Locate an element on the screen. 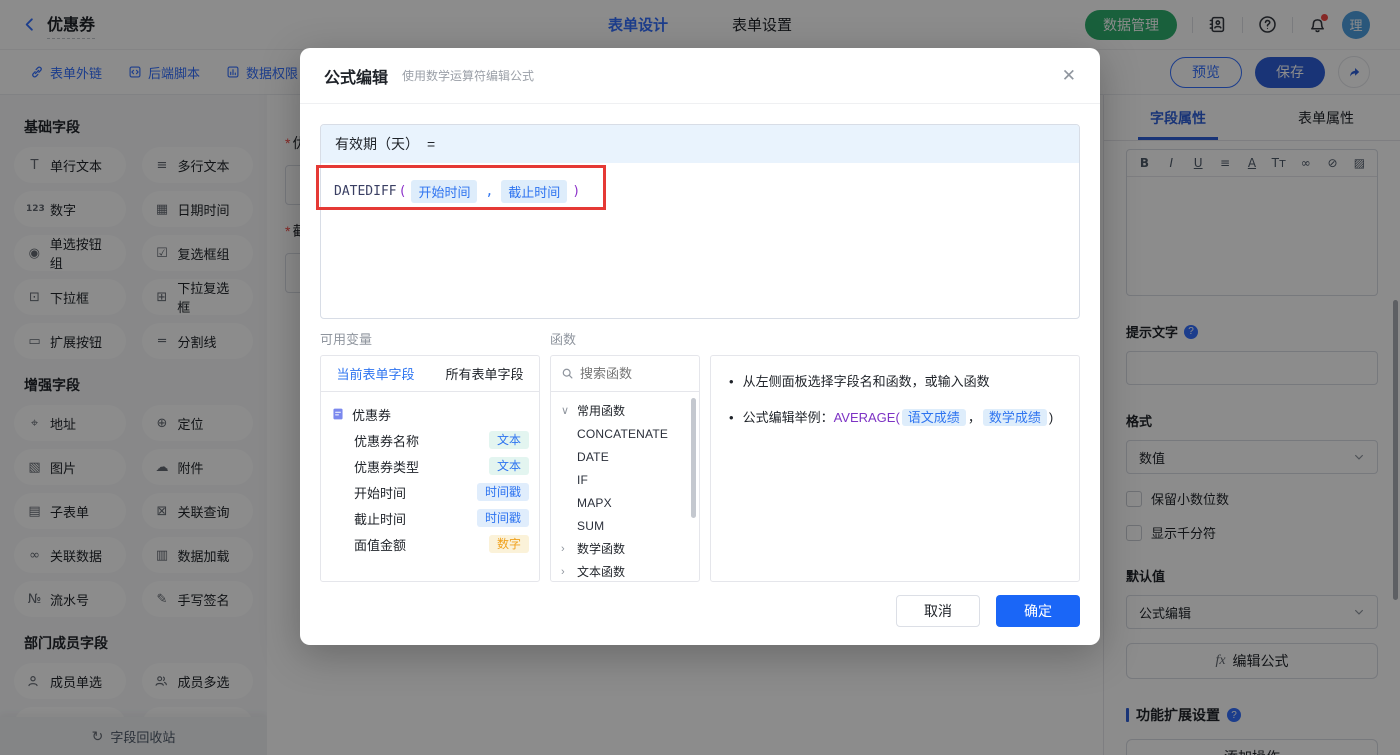  type-badge: 数字 is located at coordinates (508, 544).